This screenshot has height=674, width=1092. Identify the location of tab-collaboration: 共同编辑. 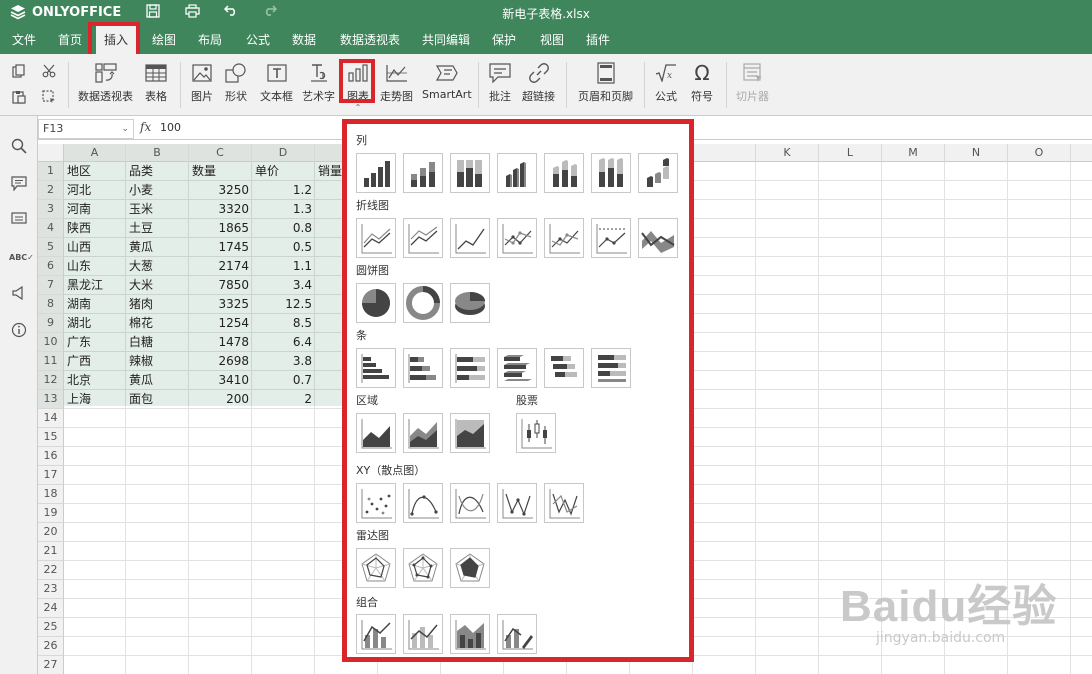
(446, 40).